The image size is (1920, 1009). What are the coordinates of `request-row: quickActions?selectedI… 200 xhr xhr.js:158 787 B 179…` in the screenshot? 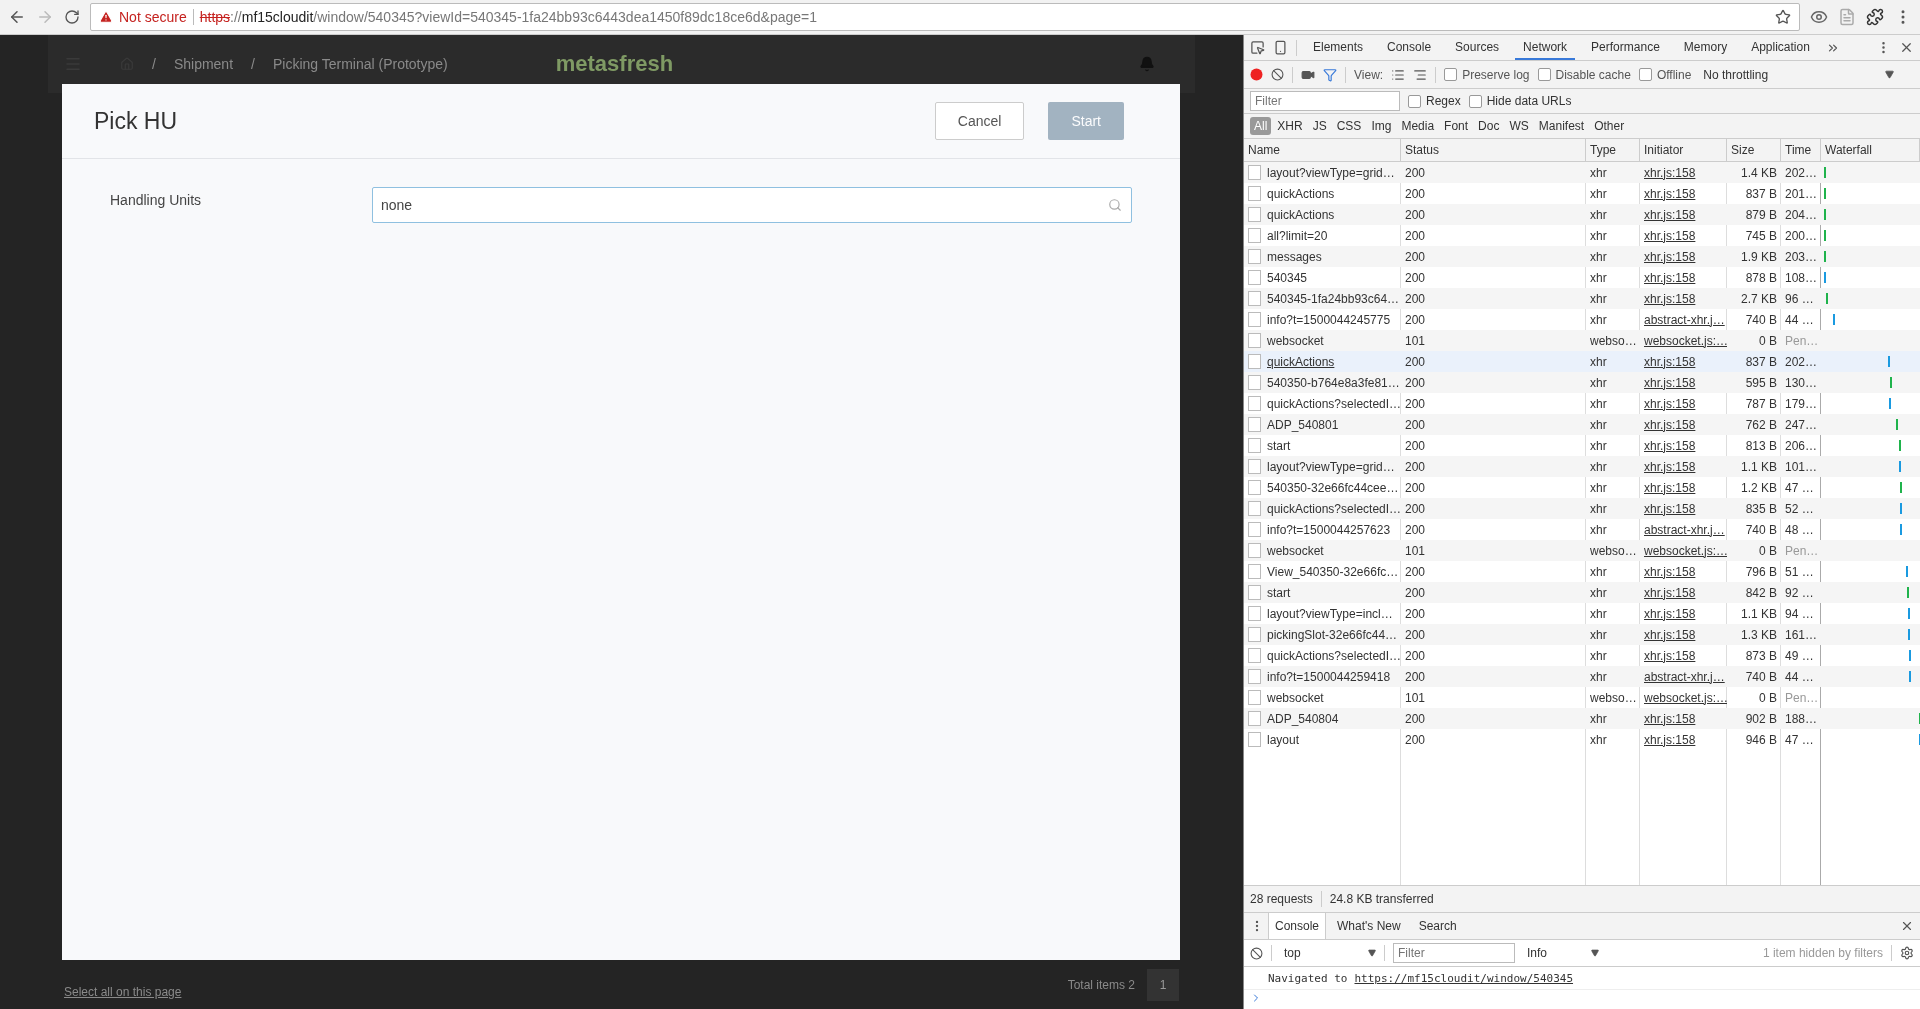 It's located at (1582, 403).